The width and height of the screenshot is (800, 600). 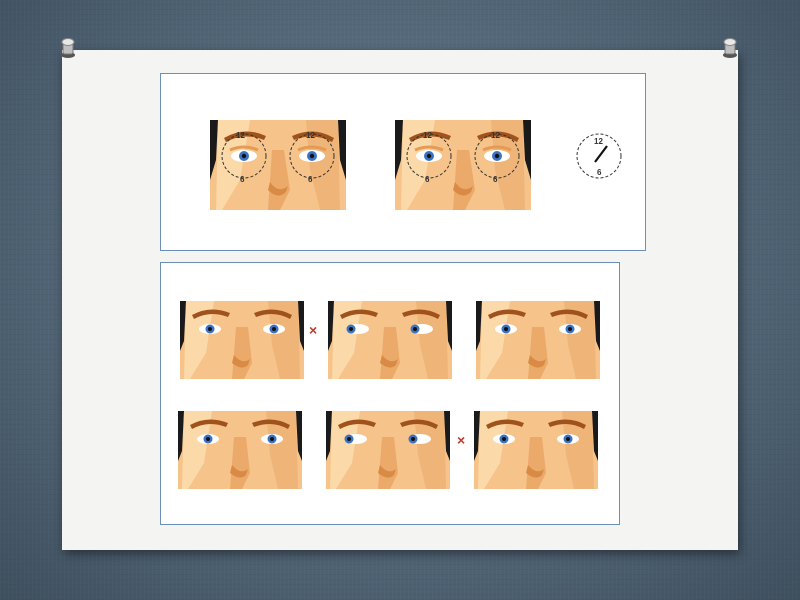 What do you see at coordinates (461, 440) in the screenshot?
I see `marker-row-2: ×` at bounding box center [461, 440].